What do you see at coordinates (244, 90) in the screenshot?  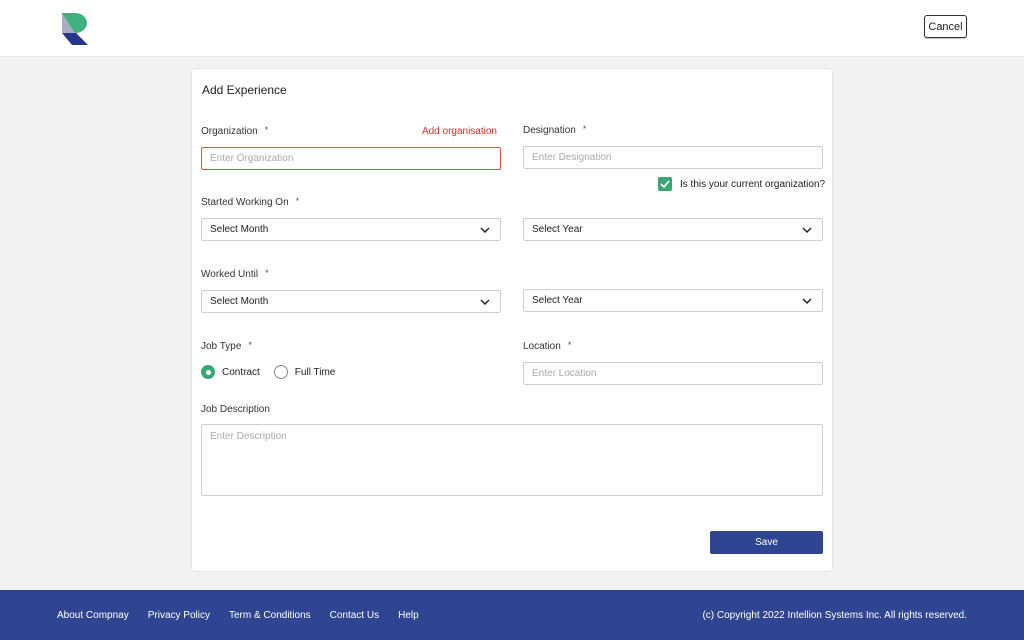 I see `form-title: Add Experience` at bounding box center [244, 90].